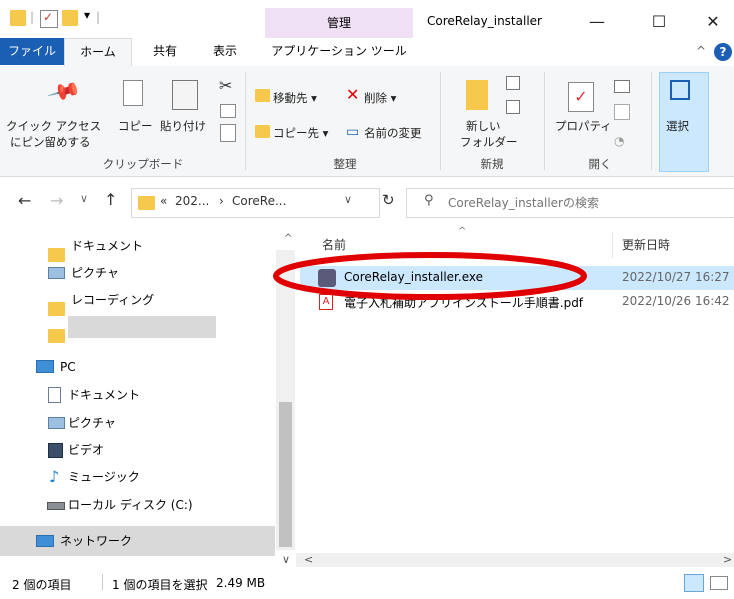 The image size is (734, 599). I want to click on nav-item-pc-music: ♪ ミュージック, so click(135, 477).